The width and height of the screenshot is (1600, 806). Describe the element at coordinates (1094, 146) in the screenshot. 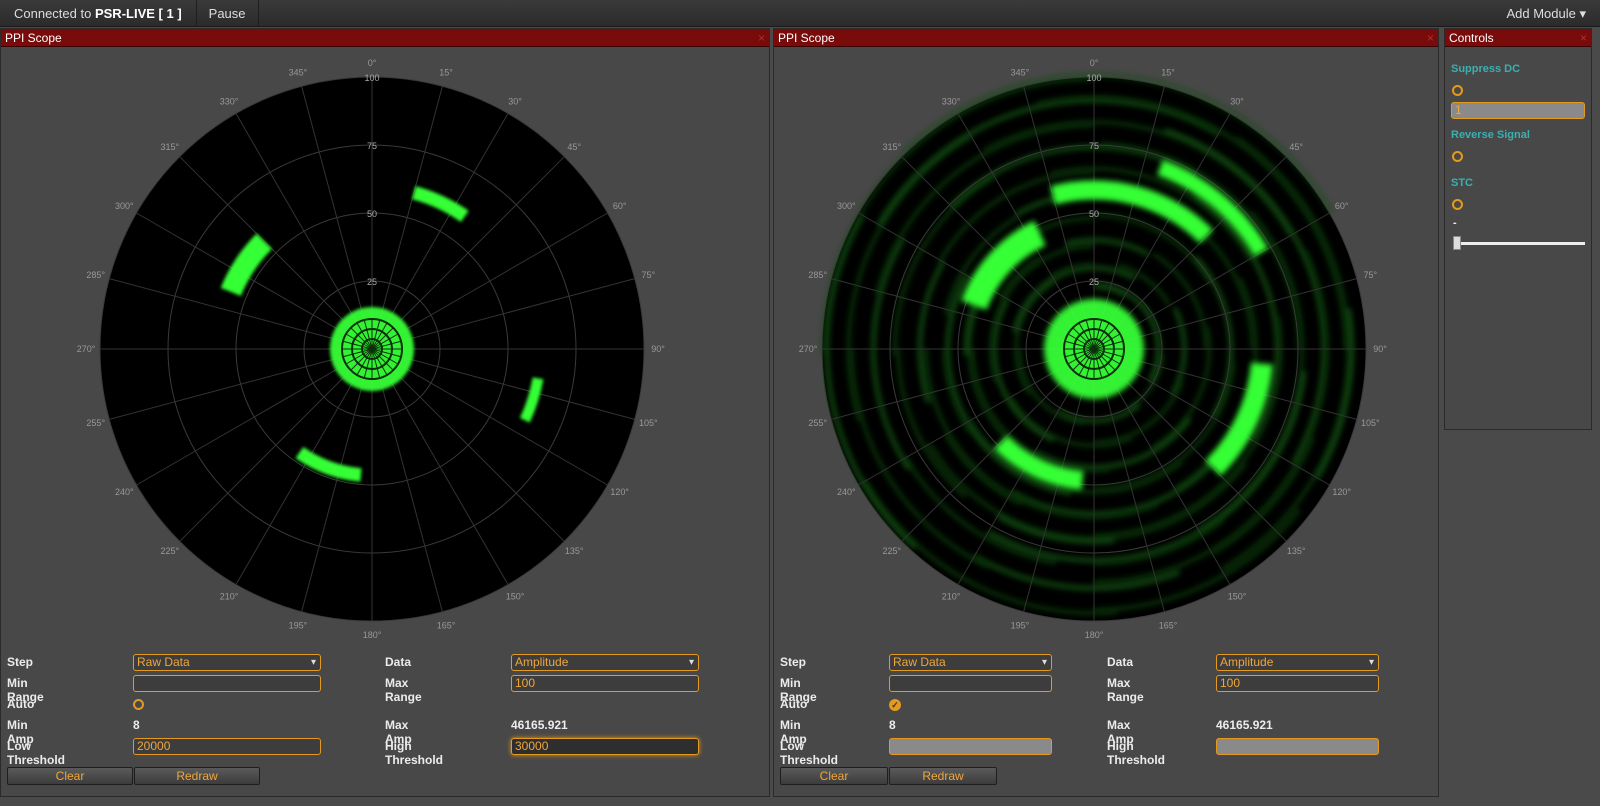

I see `range-label: 75` at that location.